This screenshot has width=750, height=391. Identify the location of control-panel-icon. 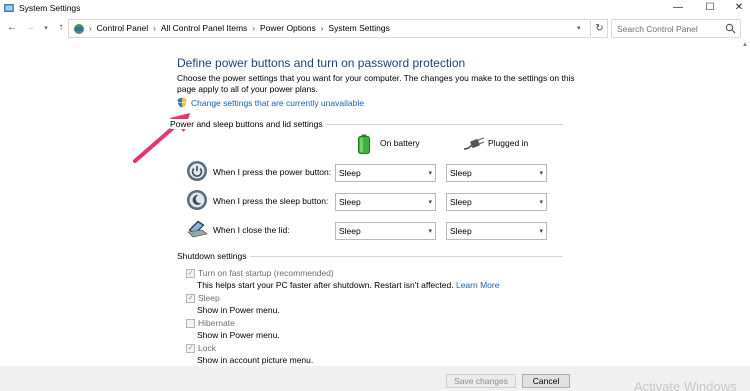
(79, 29).